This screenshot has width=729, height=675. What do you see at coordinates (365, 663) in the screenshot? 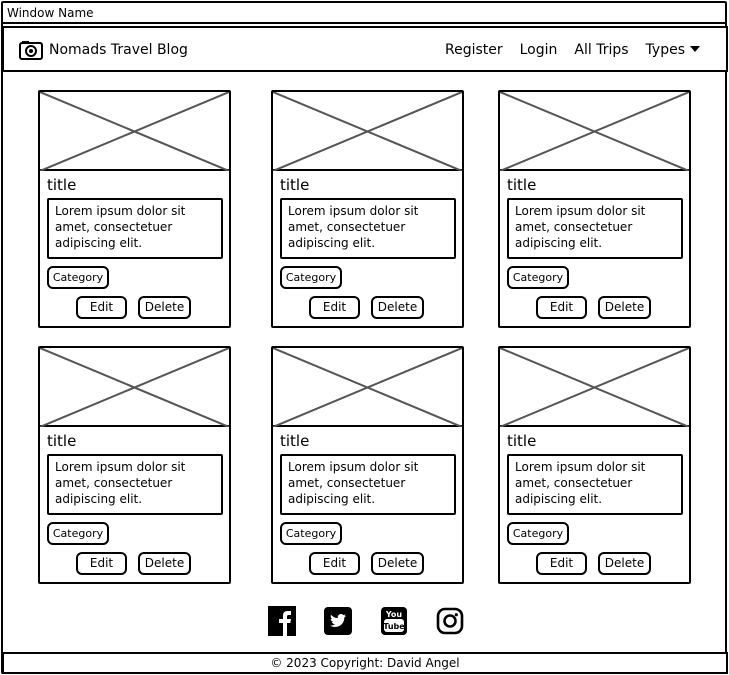
I see `footer-copyright: © 2023 Copyright: David Angel` at bounding box center [365, 663].